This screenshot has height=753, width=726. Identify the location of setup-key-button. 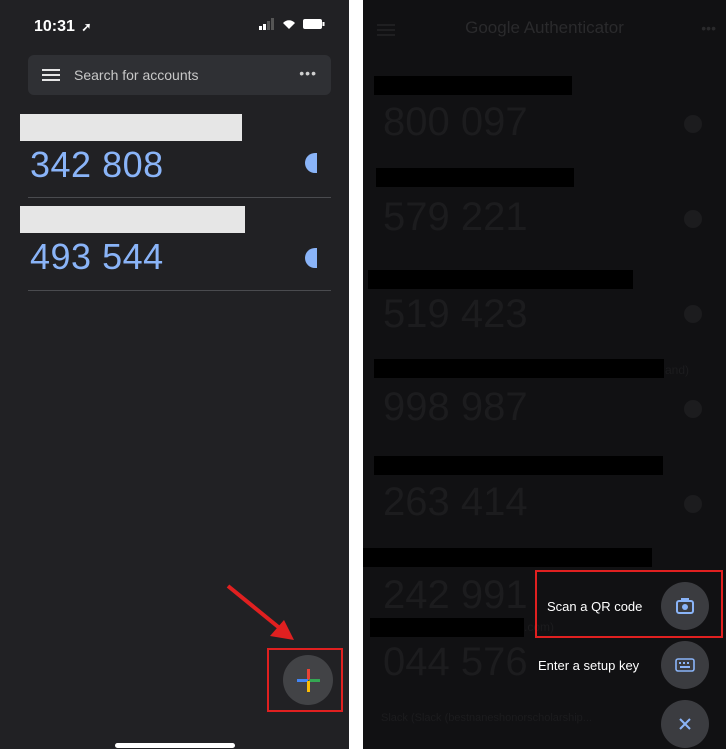
(685, 665).